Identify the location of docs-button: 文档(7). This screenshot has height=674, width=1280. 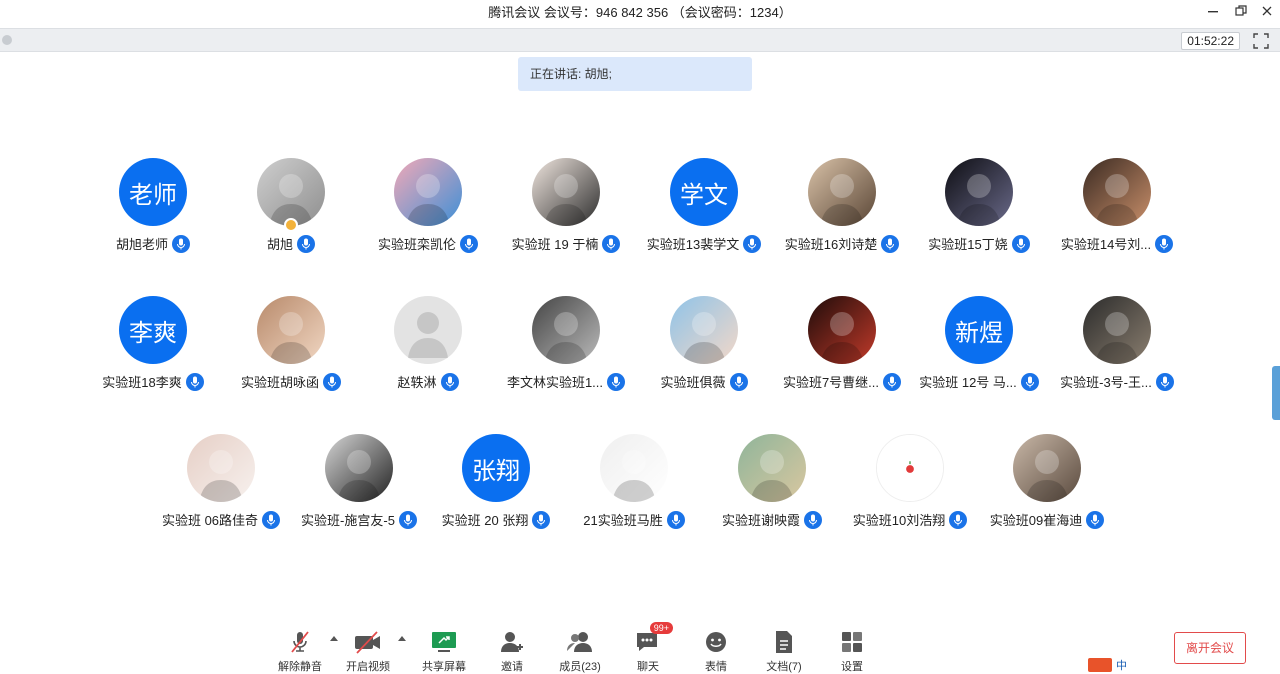
(784, 651).